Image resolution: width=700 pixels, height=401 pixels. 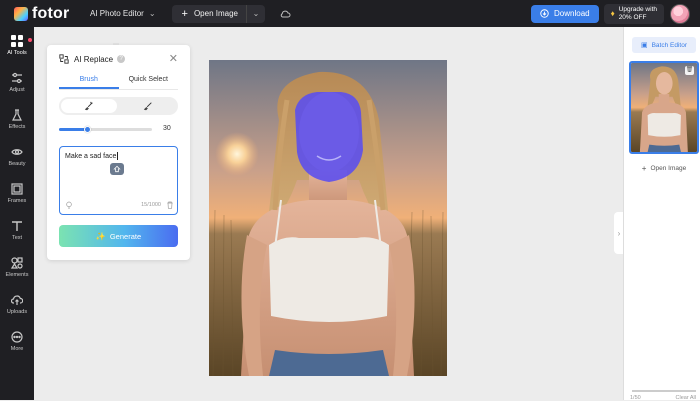 I want to click on thumbnail-image, so click(x=664, y=107).